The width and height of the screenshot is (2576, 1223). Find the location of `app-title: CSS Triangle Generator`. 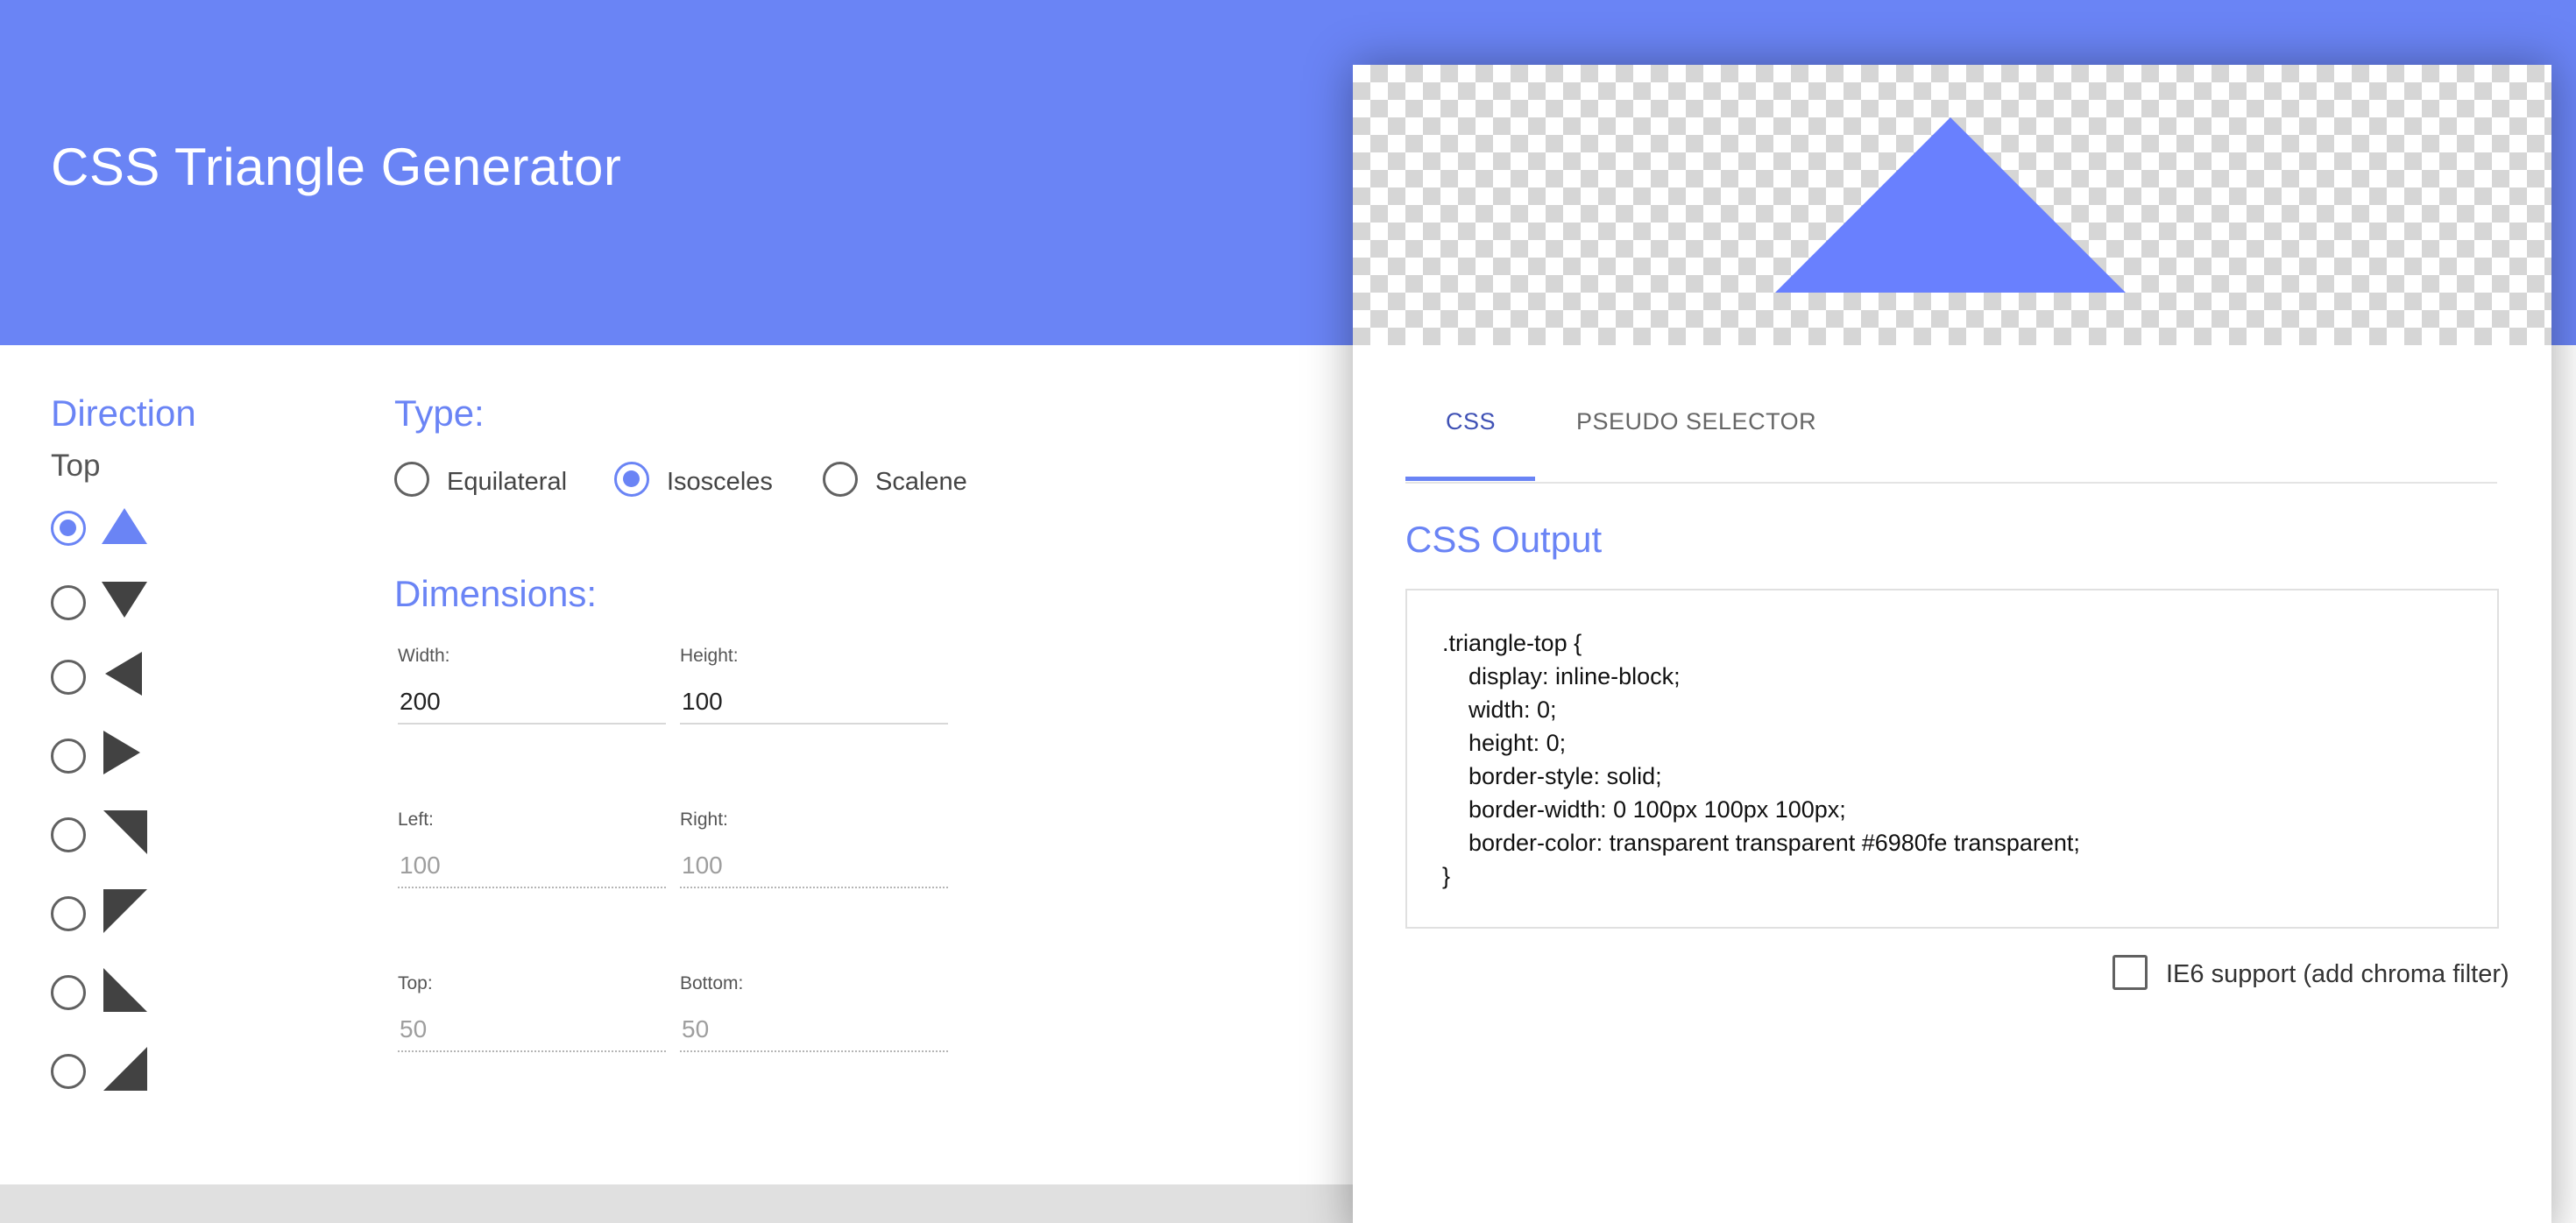

app-title: CSS Triangle Generator is located at coordinates (336, 167).